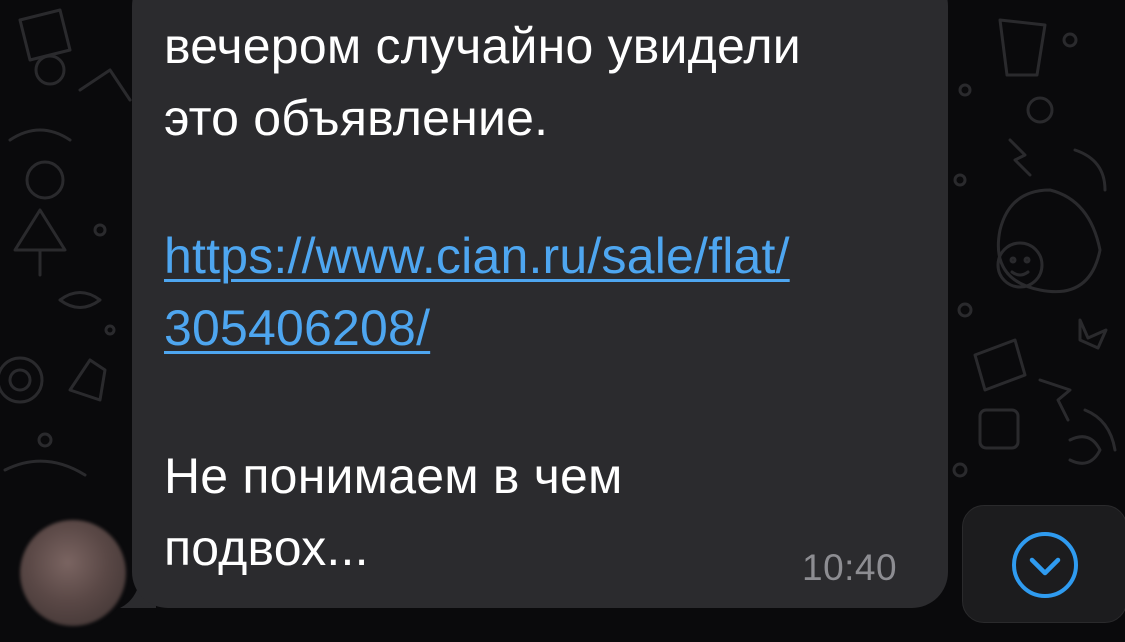 The height and width of the screenshot is (642, 1125). I want to click on message-timestamp: 10:40, so click(850, 567).